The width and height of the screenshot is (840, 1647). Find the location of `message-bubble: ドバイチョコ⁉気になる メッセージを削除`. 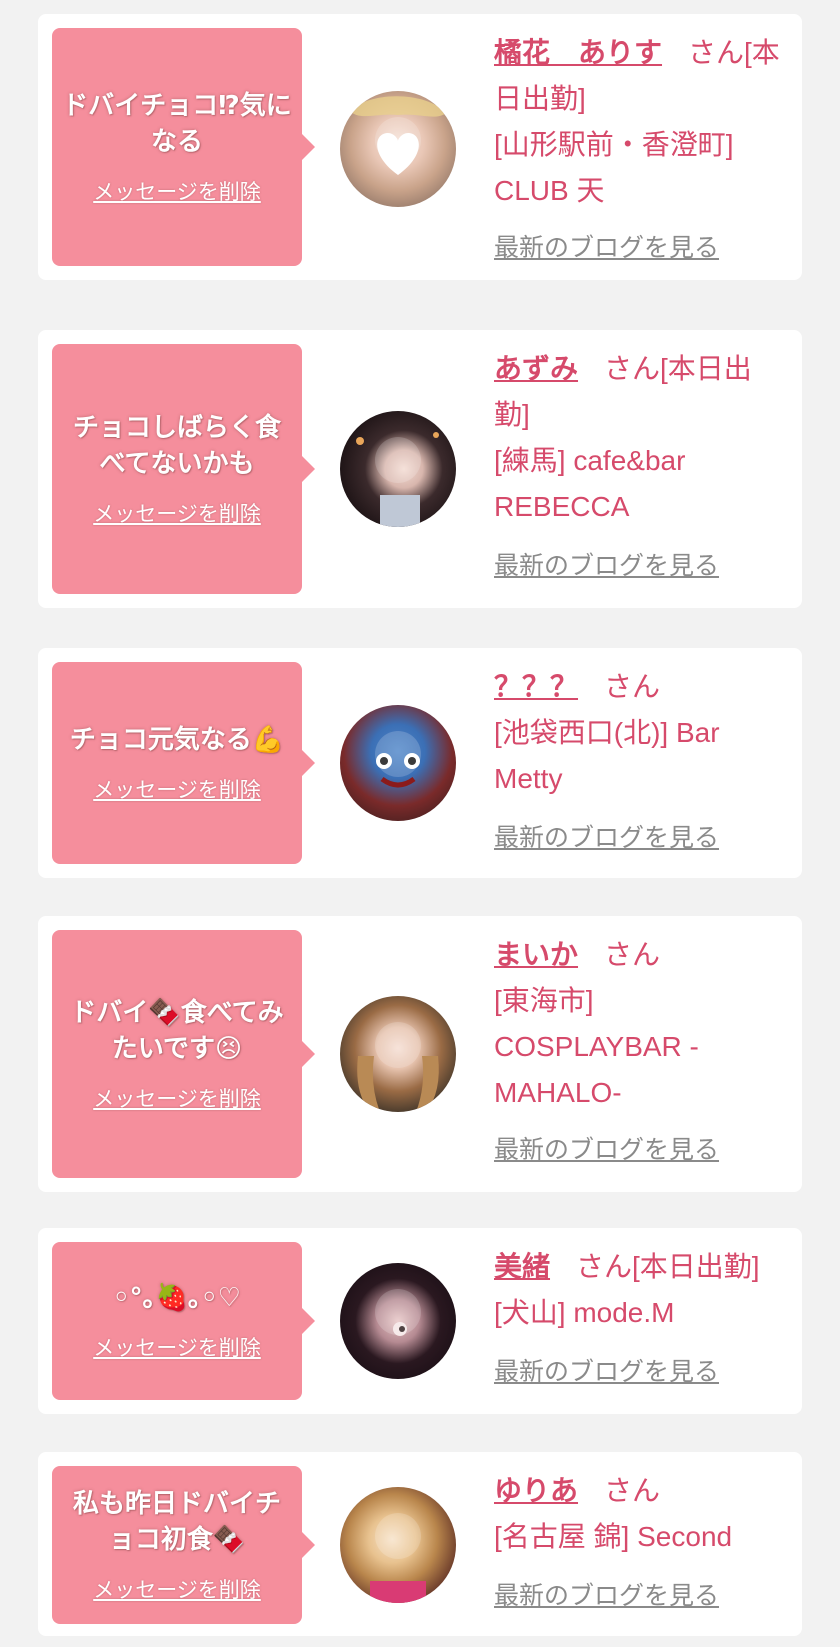

message-bubble: ドバイチョコ⁉気になる メッセージを削除 is located at coordinates (183, 147).